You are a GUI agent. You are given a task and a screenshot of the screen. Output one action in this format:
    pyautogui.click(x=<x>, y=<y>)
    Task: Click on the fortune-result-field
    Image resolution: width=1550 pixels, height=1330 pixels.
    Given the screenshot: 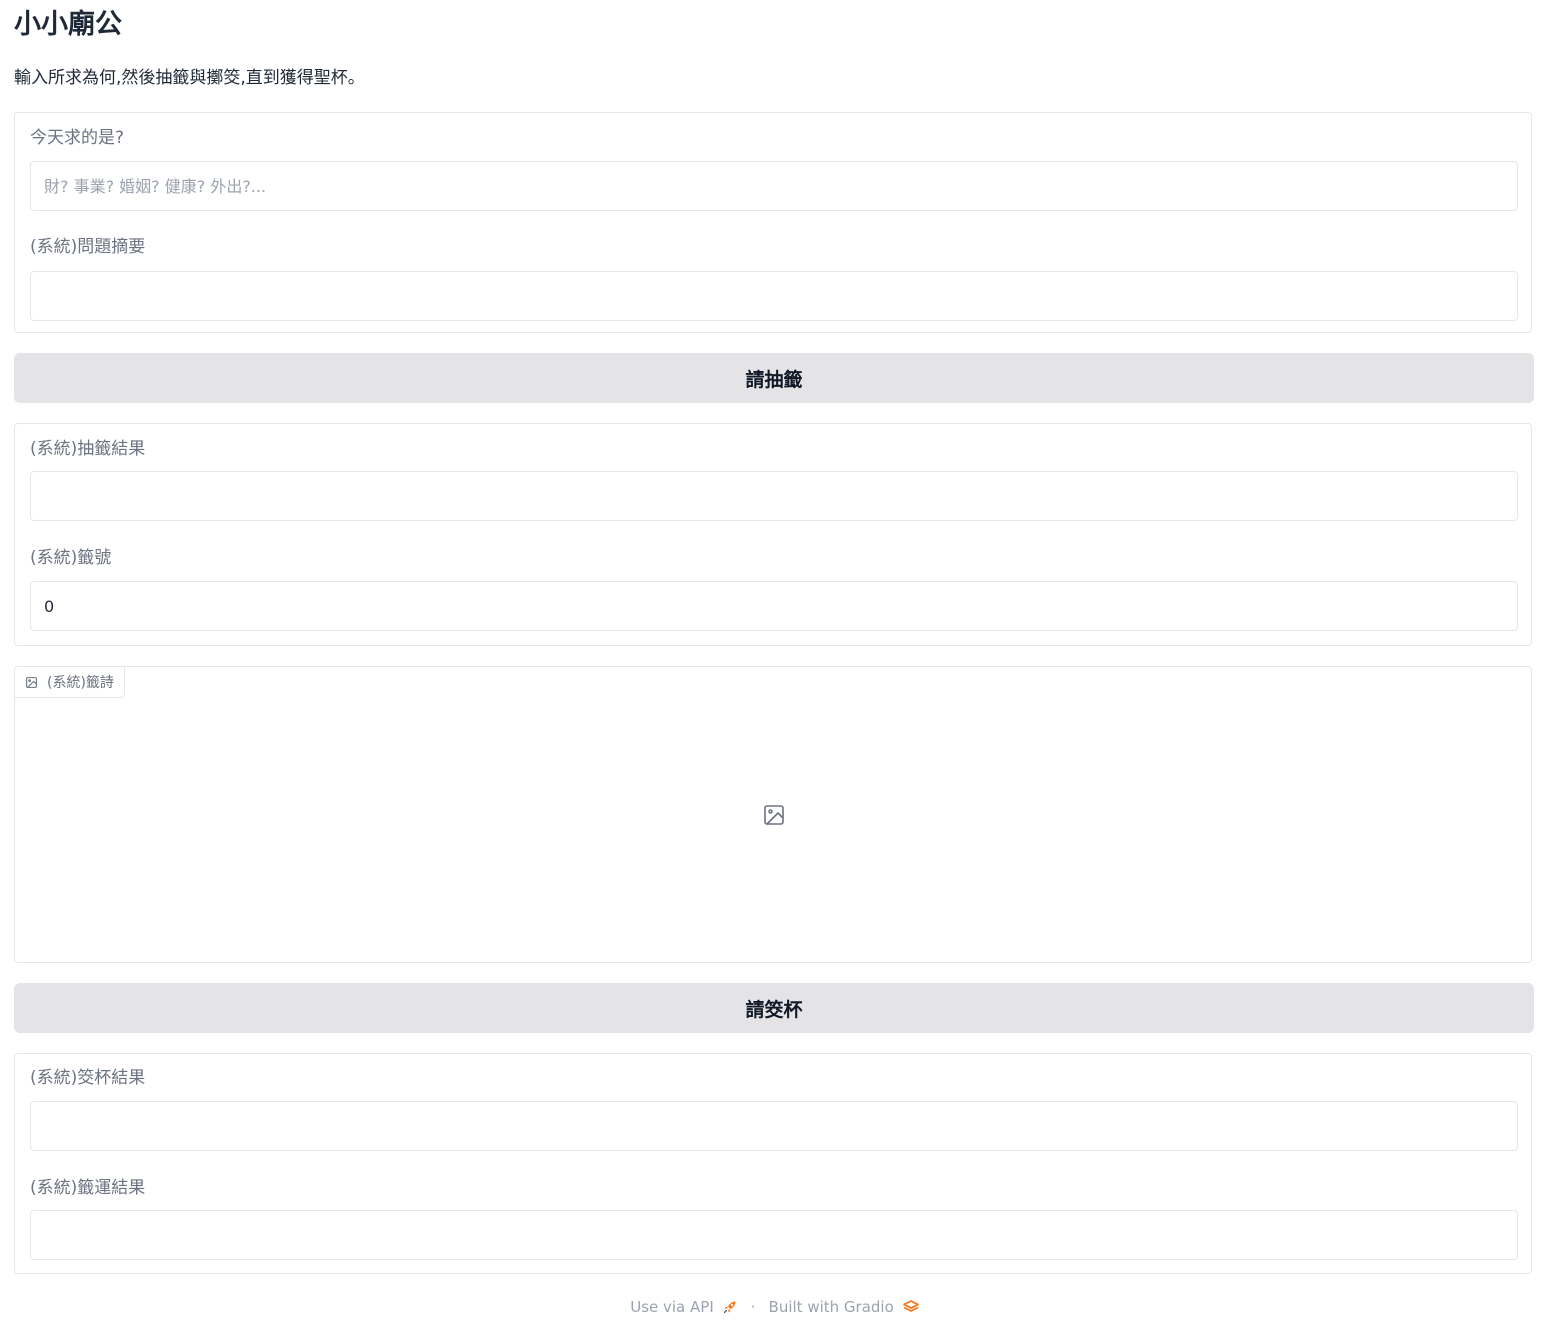 What is the action you would take?
    pyautogui.click(x=774, y=1235)
    